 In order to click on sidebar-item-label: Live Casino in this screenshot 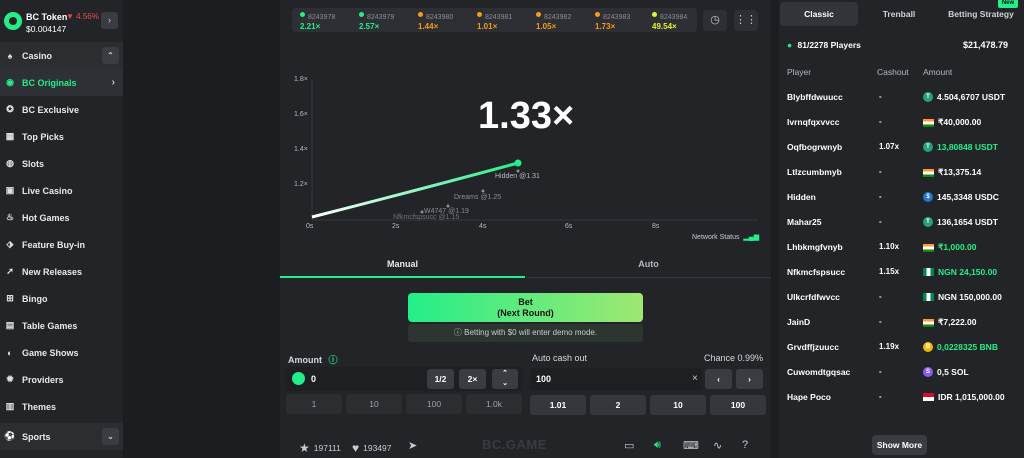, I will do `click(47, 190)`.